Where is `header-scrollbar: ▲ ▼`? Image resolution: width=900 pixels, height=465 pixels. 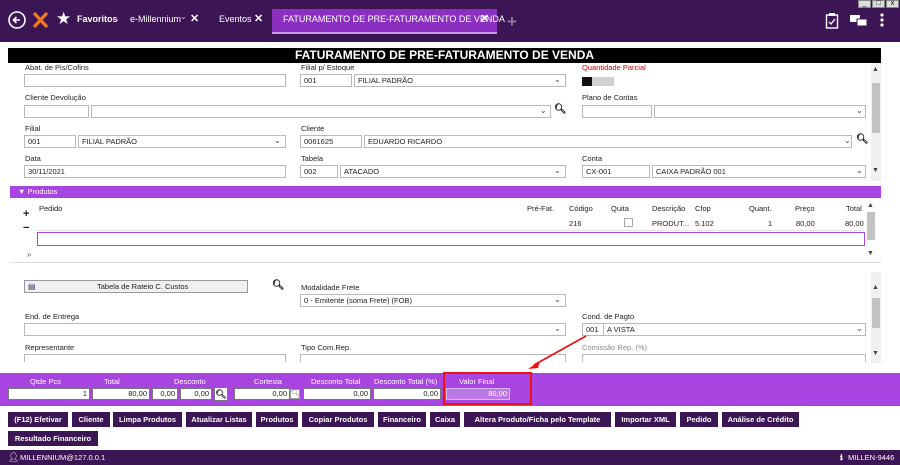 header-scrollbar: ▲ ▼ is located at coordinates (876, 122).